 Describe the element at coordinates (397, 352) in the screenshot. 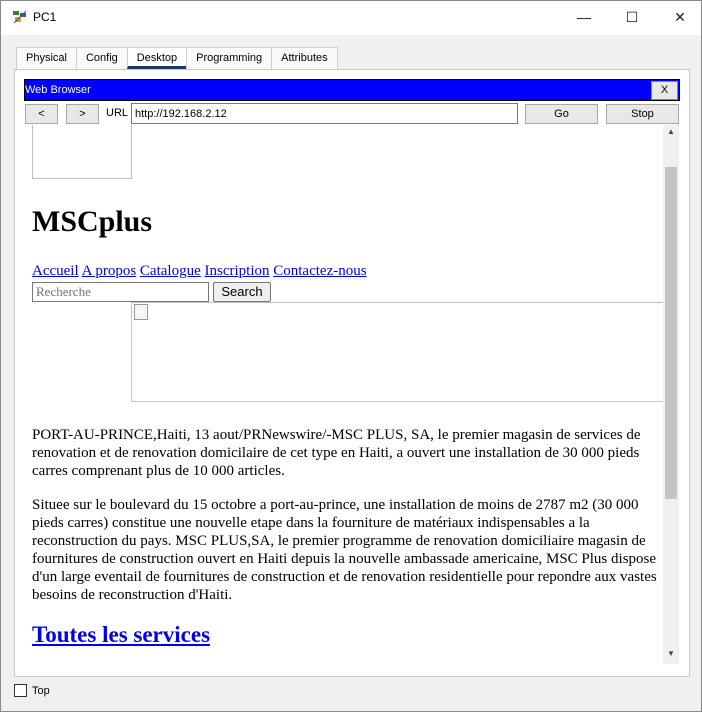

I see `banner-image` at that location.